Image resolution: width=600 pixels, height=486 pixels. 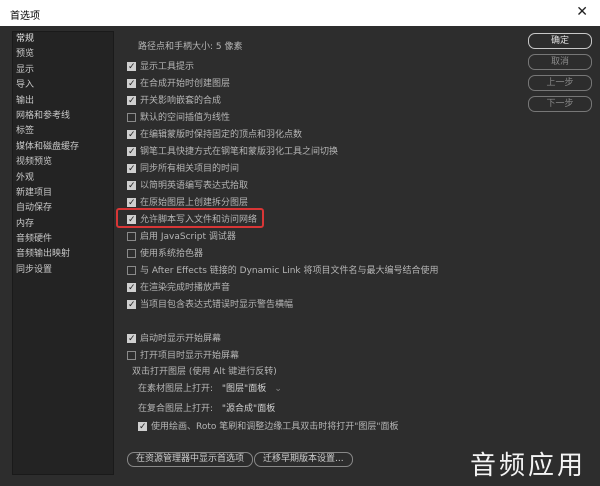 What do you see at coordinates (560, 62) in the screenshot?
I see `cancel-button: 取消` at bounding box center [560, 62].